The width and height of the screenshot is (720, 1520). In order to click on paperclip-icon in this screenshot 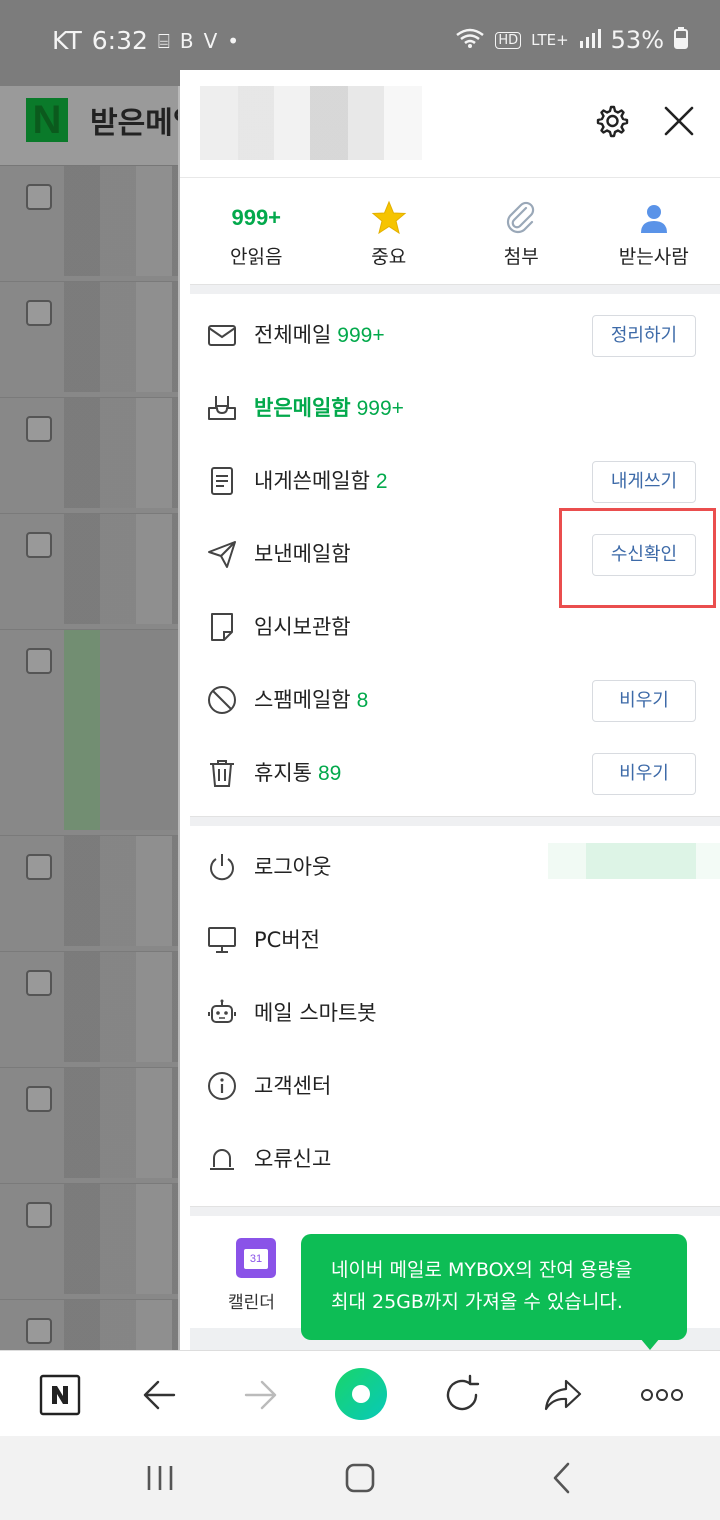, I will do `click(521, 217)`.